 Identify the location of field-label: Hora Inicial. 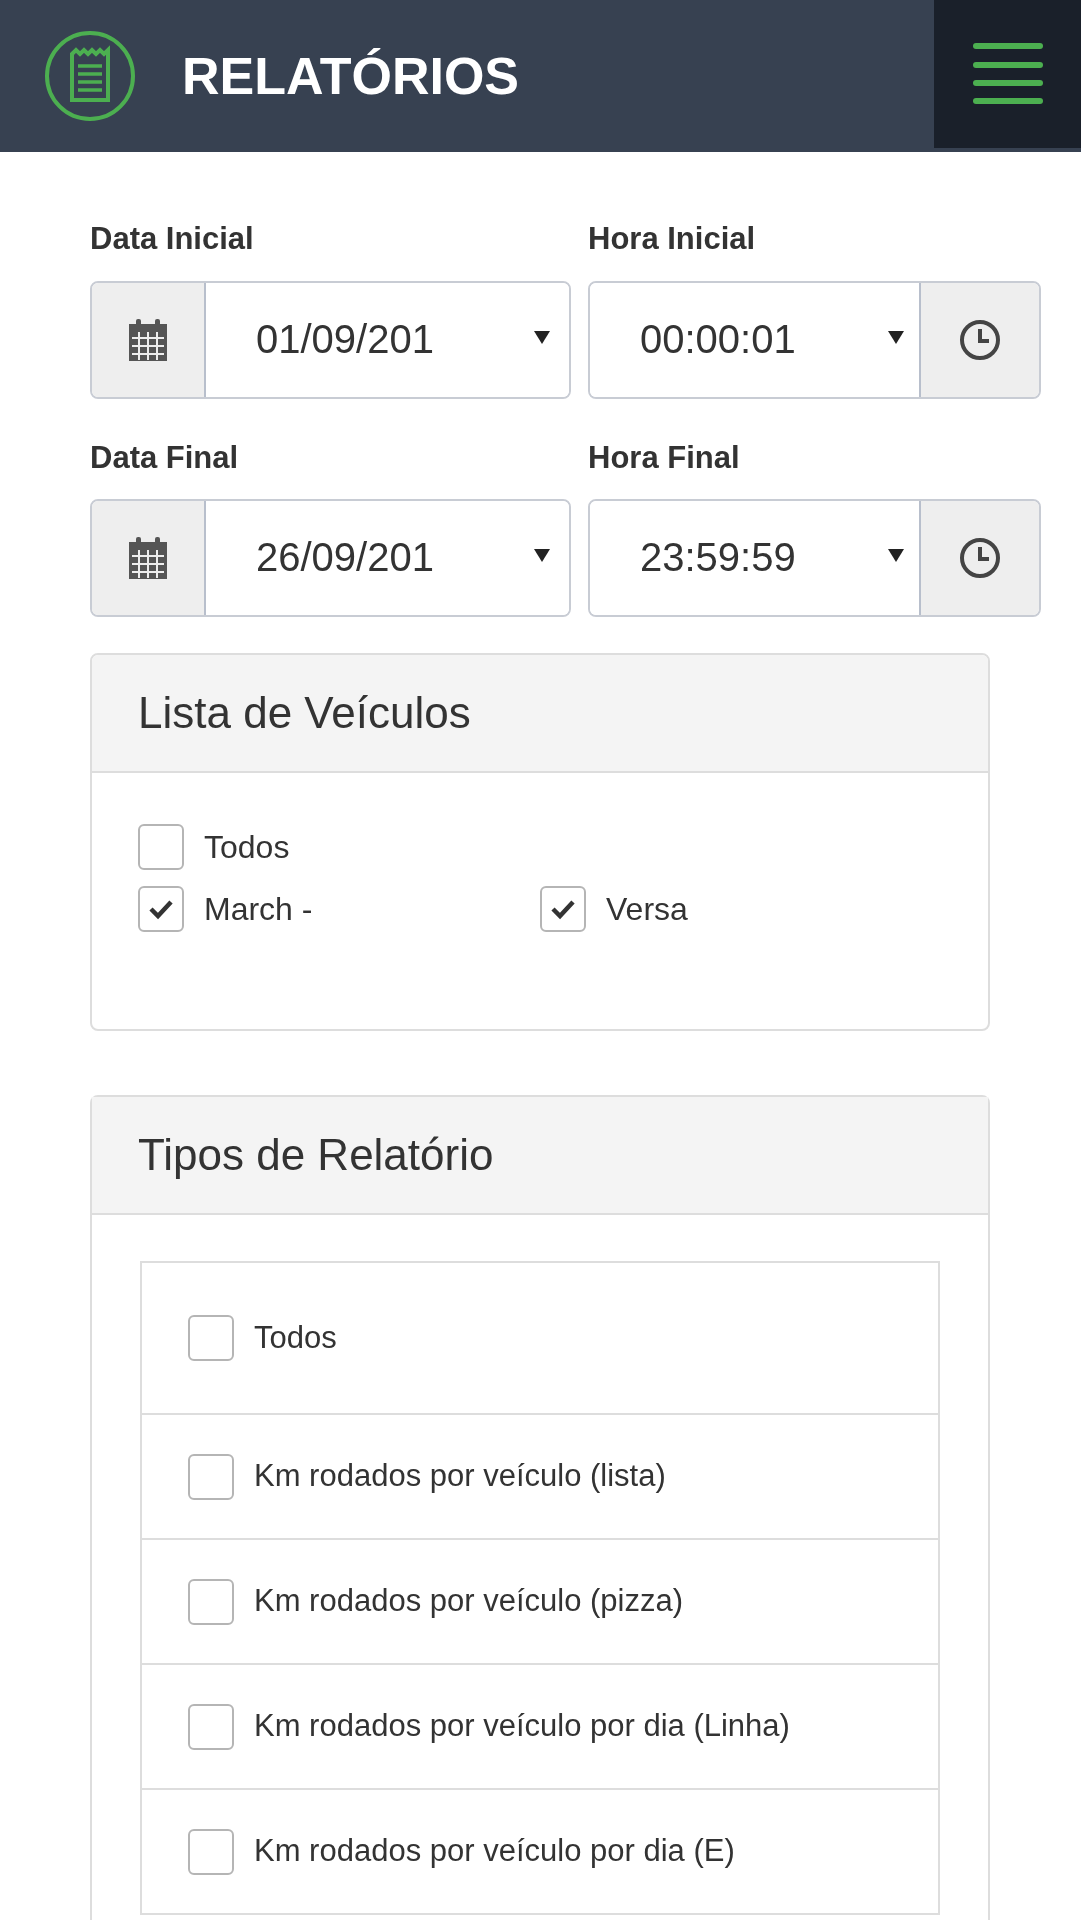
(672, 239).